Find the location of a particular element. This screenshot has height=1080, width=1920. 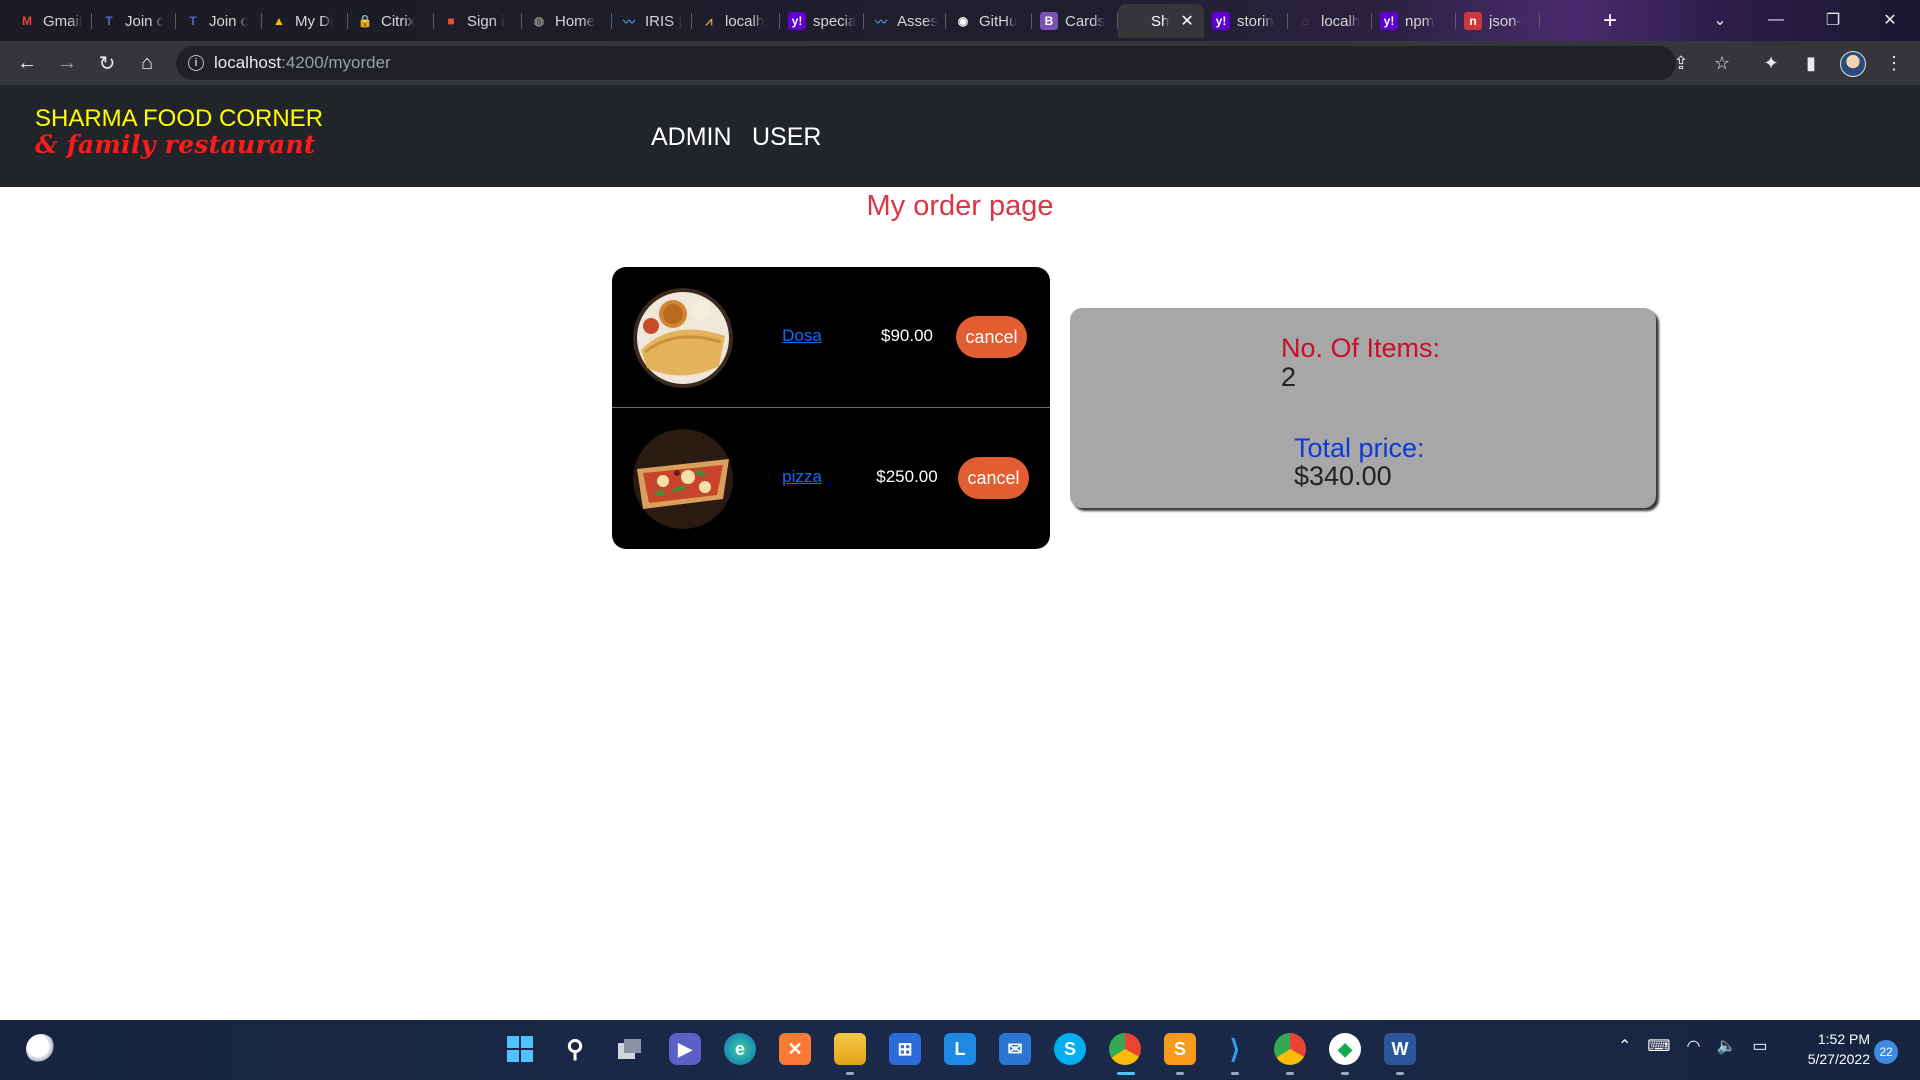

tab-search-icon: ⌄ is located at coordinates (1720, 20).